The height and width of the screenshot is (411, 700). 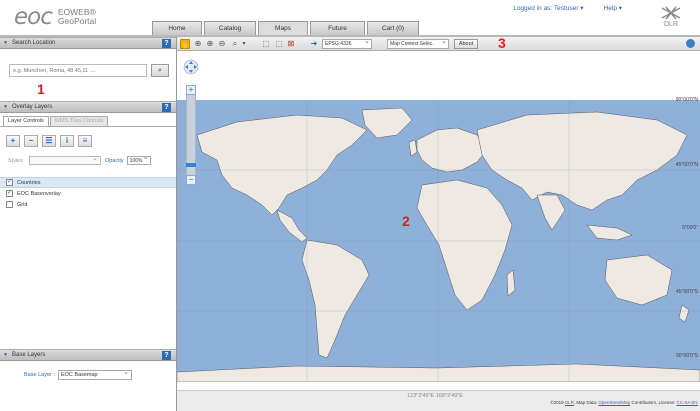 I want to click on layer-item-countries: ✓ Countries, so click(x=88, y=182).